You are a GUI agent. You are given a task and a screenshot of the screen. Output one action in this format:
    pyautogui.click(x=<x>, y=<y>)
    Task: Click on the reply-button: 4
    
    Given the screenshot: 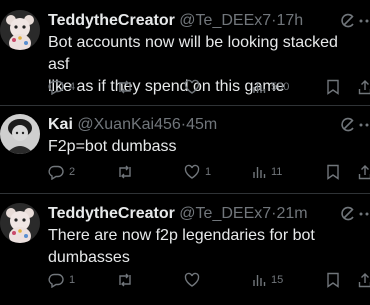 What is the action you would take?
    pyautogui.click(x=61, y=87)
    